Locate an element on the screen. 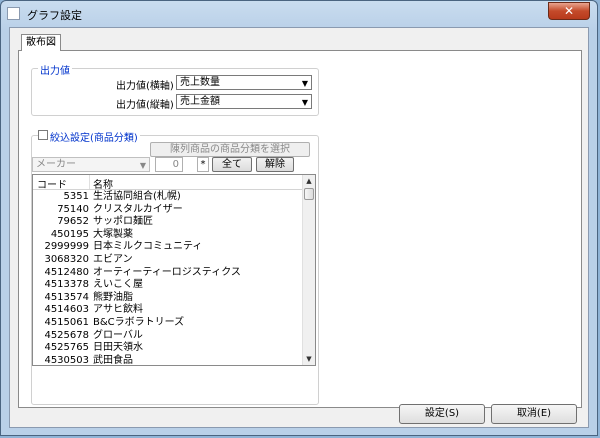 The image size is (600, 438). list-item: 4530503 武田食品 is located at coordinates (168, 360).